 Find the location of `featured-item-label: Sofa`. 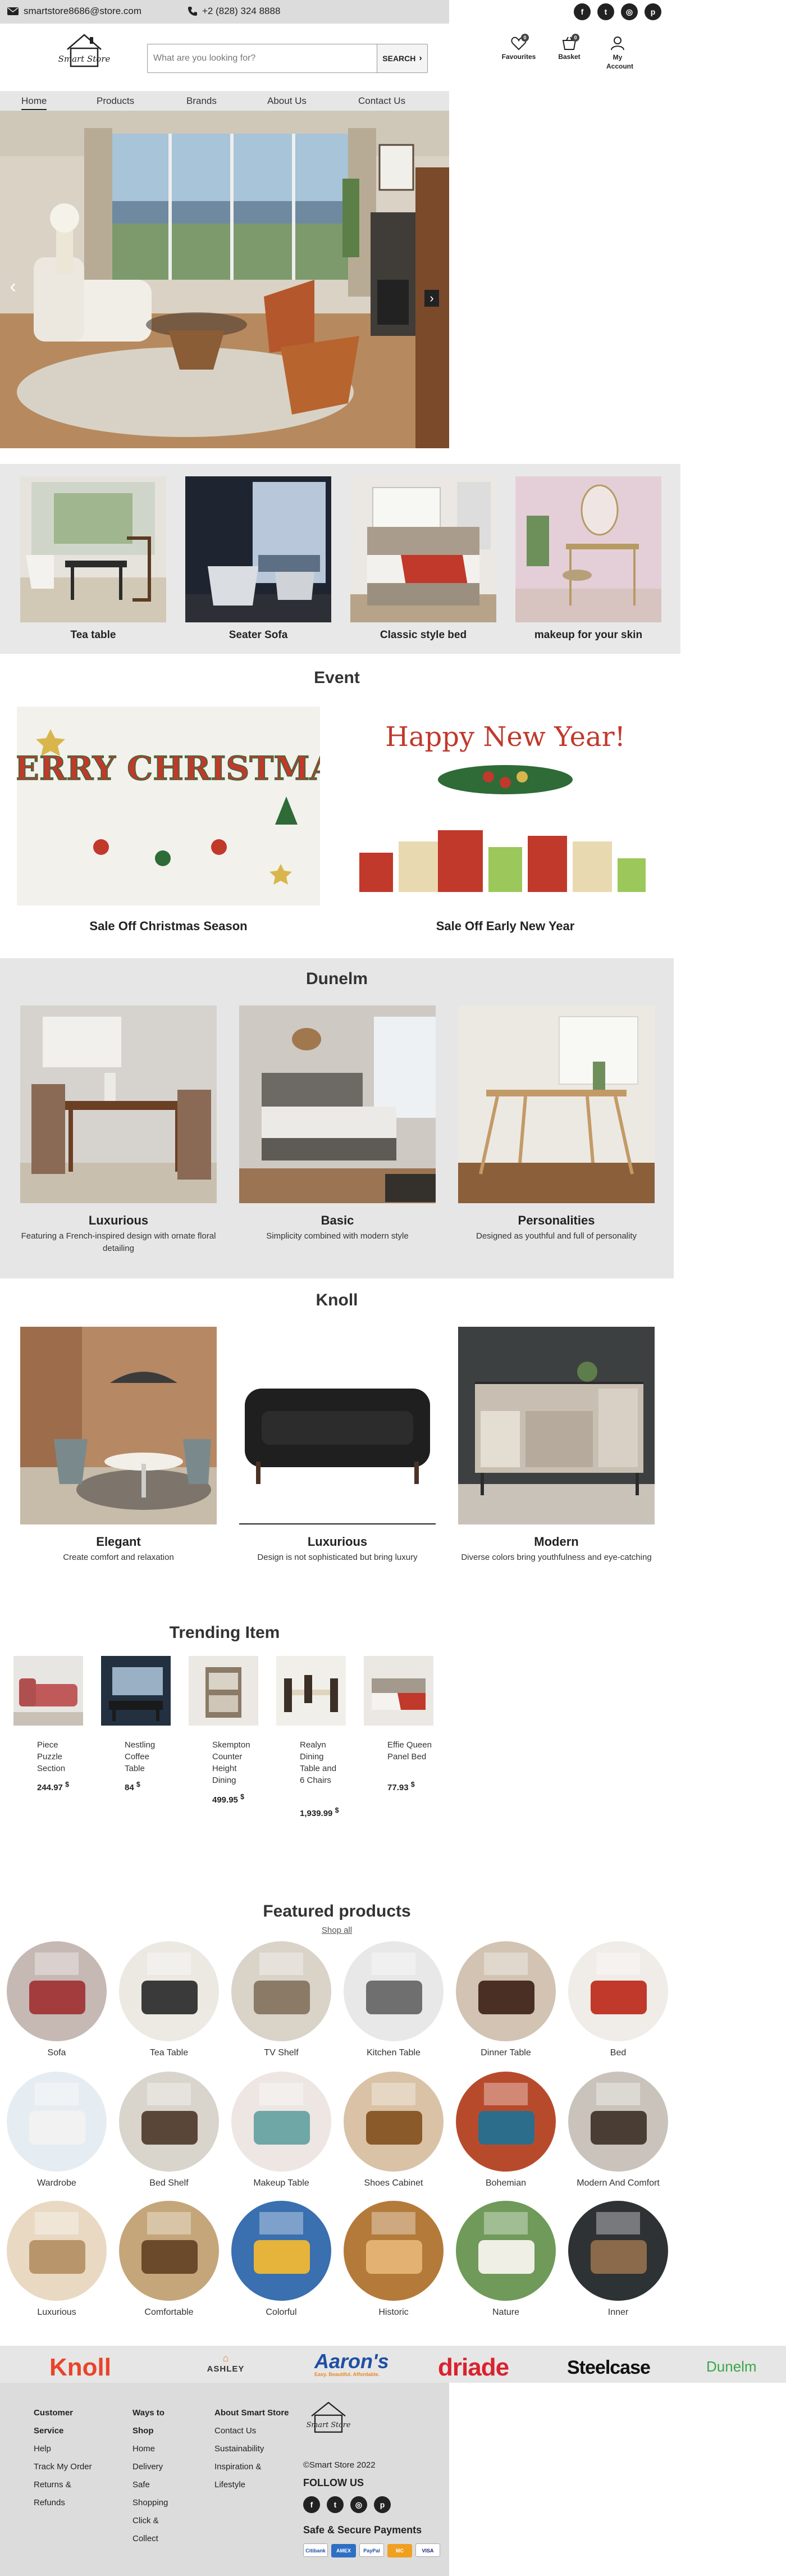

featured-item-label: Sofa is located at coordinates (57, 2053).